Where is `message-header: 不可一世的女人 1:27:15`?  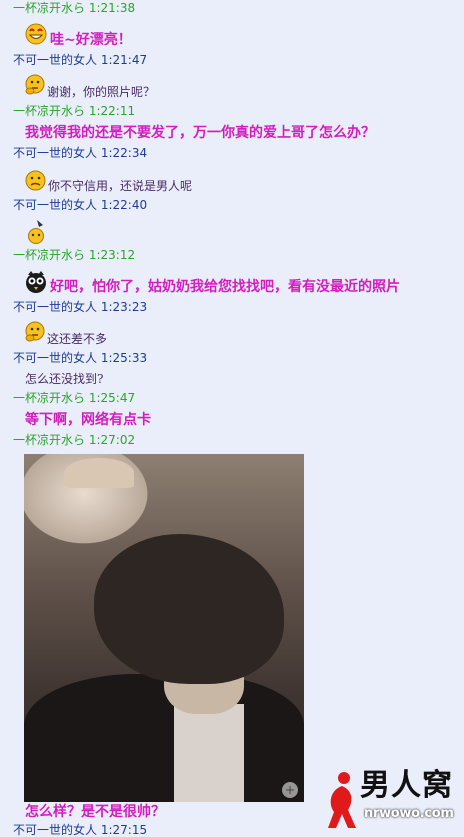 message-header: 不可一世的女人 1:27:15 is located at coordinates (80, 830).